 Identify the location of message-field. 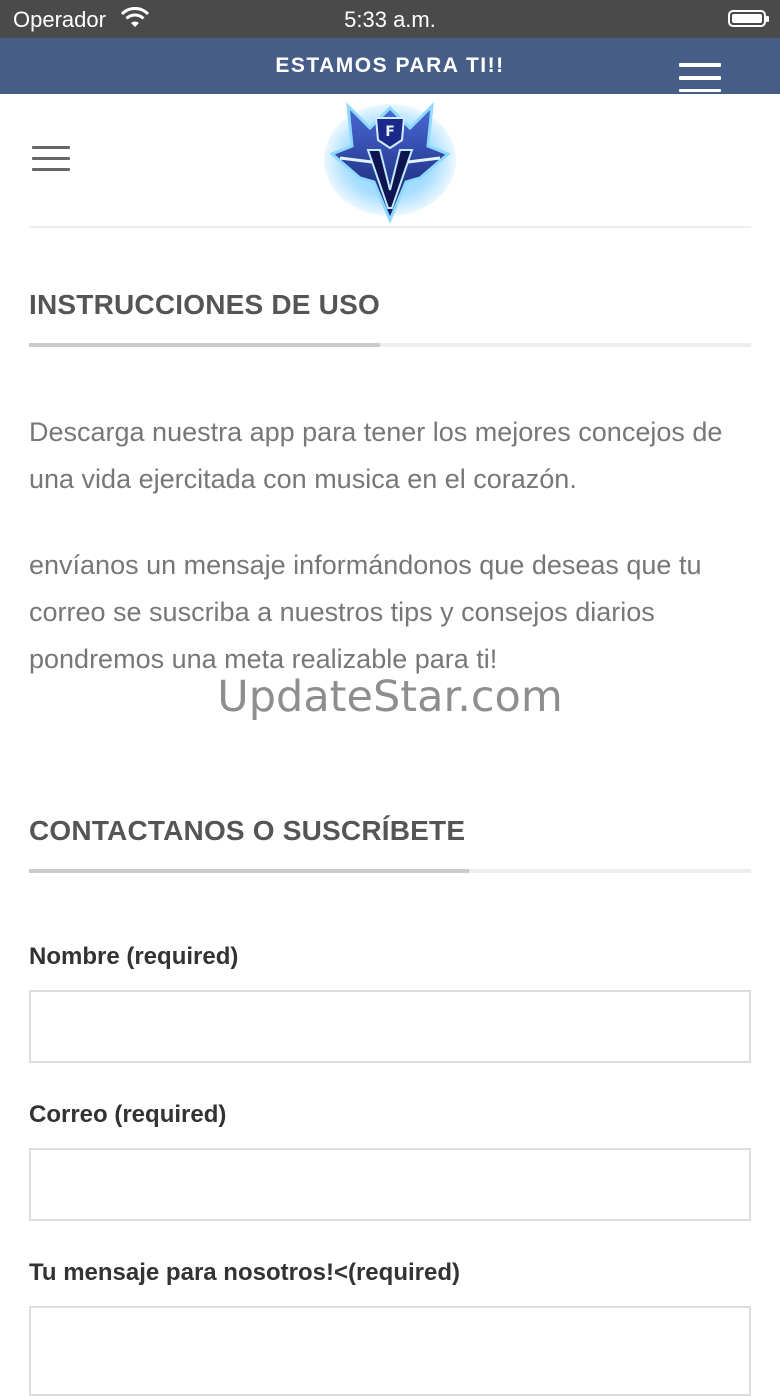
(390, 1351).